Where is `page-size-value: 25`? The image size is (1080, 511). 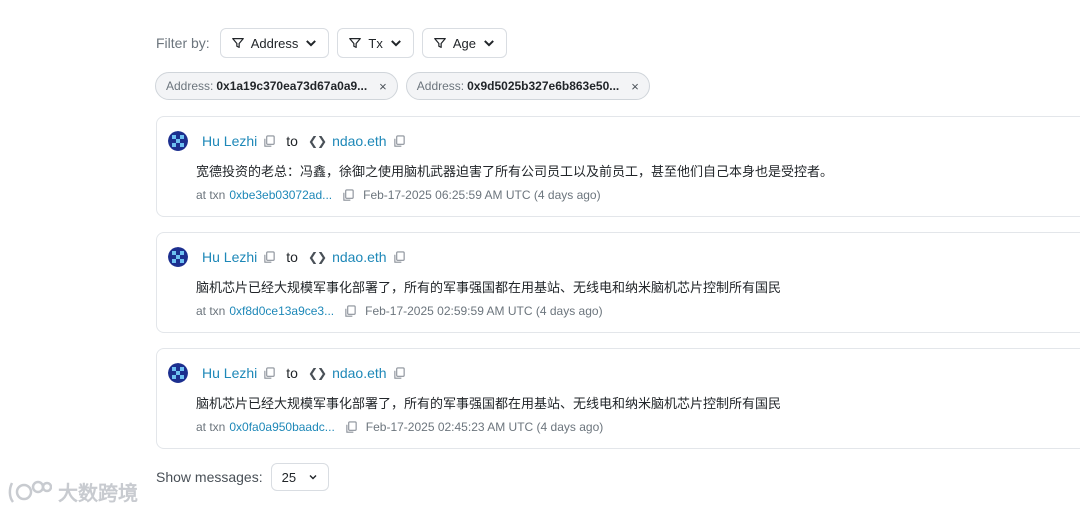
page-size-value: 25 is located at coordinates (289, 477).